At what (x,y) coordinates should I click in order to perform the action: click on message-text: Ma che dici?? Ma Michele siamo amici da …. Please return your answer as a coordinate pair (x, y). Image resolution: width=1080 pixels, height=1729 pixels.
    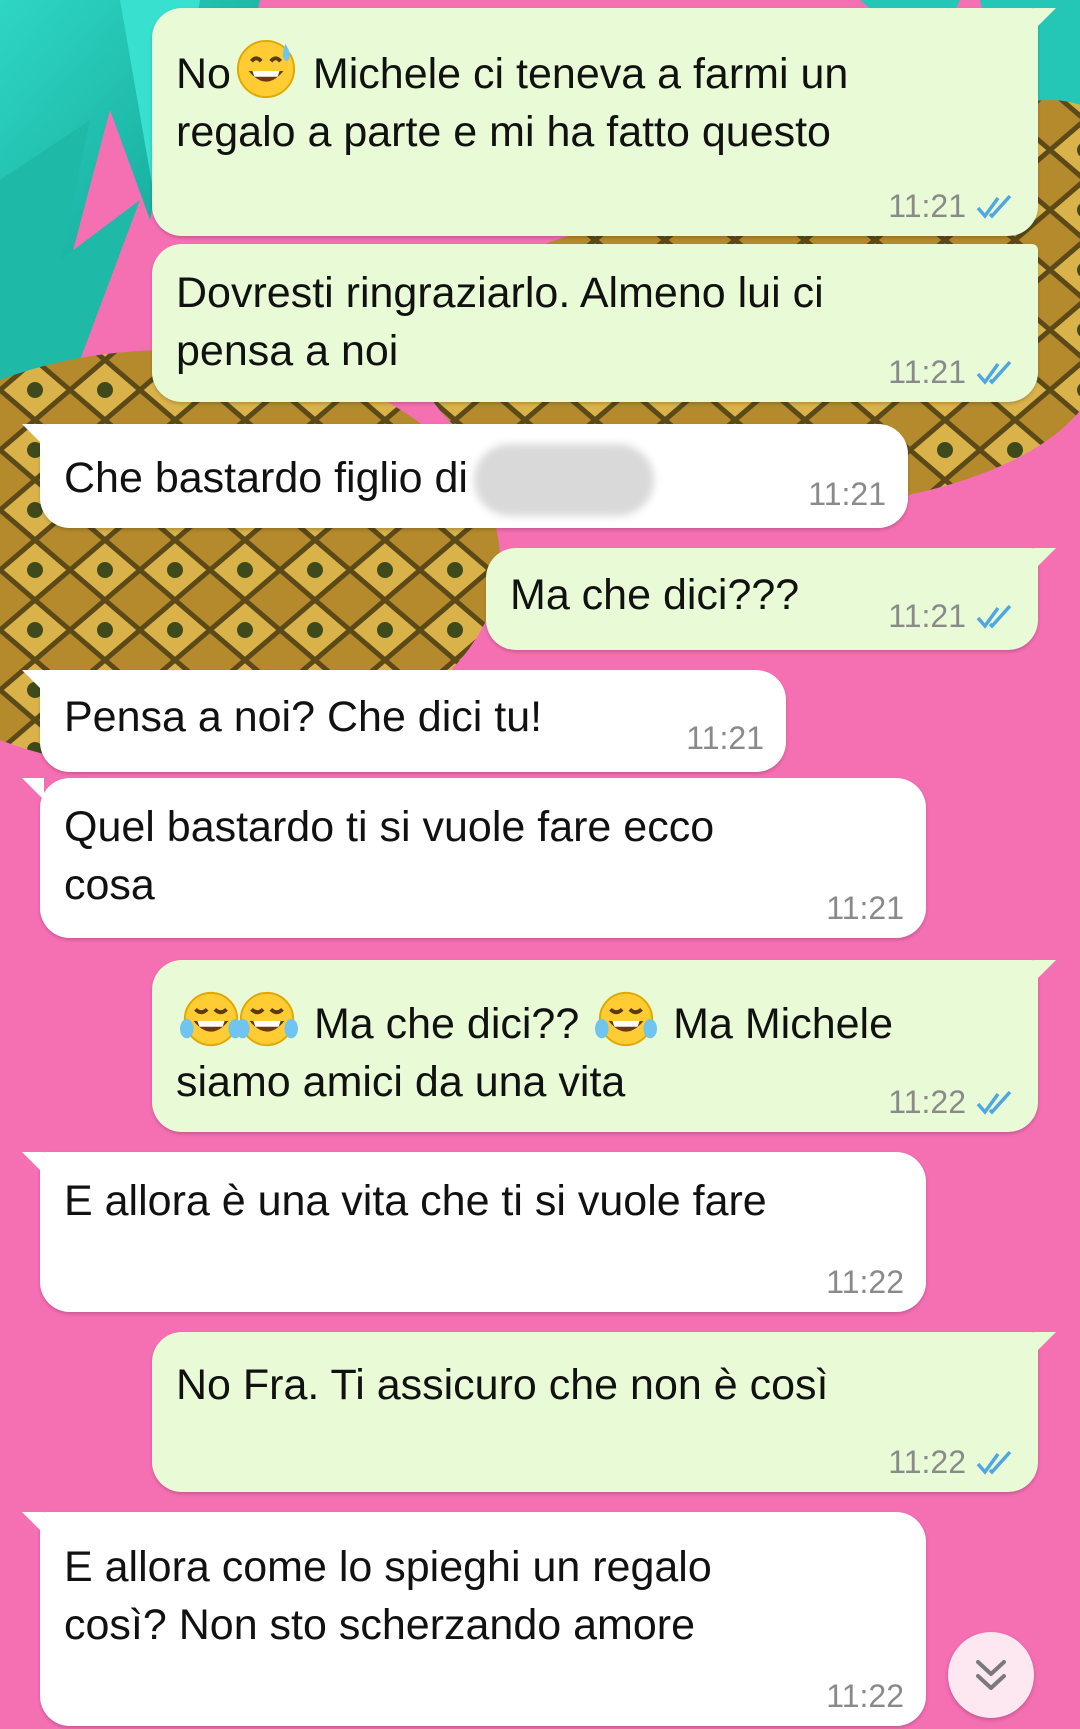
    Looking at the image, I should click on (552, 1049).